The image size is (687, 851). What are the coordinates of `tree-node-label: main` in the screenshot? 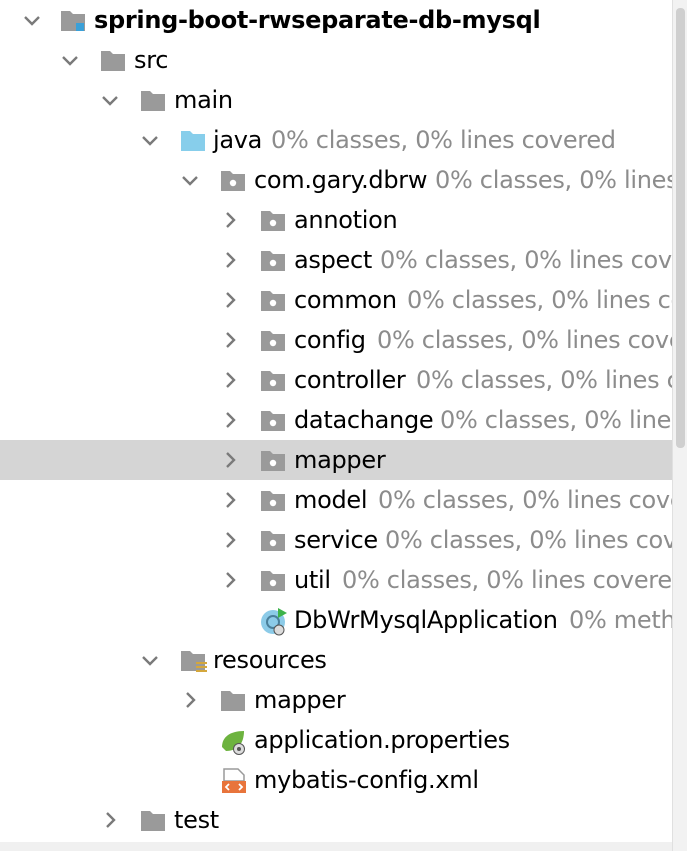 It's located at (203, 100).